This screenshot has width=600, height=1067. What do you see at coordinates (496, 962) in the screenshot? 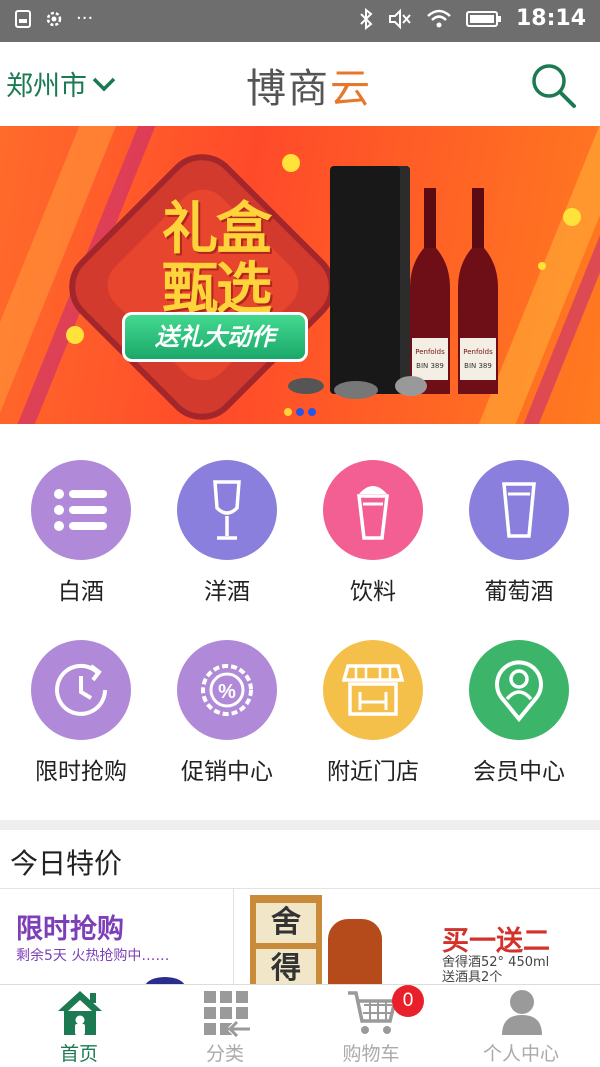
I see `deal-desc-line: 舍得酒52° 450ml` at bounding box center [496, 962].